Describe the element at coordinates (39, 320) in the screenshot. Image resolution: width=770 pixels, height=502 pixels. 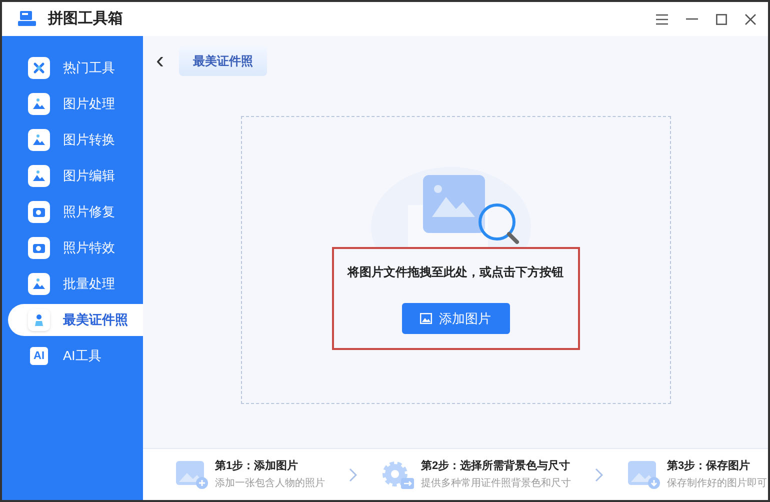
I see `person-icon` at that location.